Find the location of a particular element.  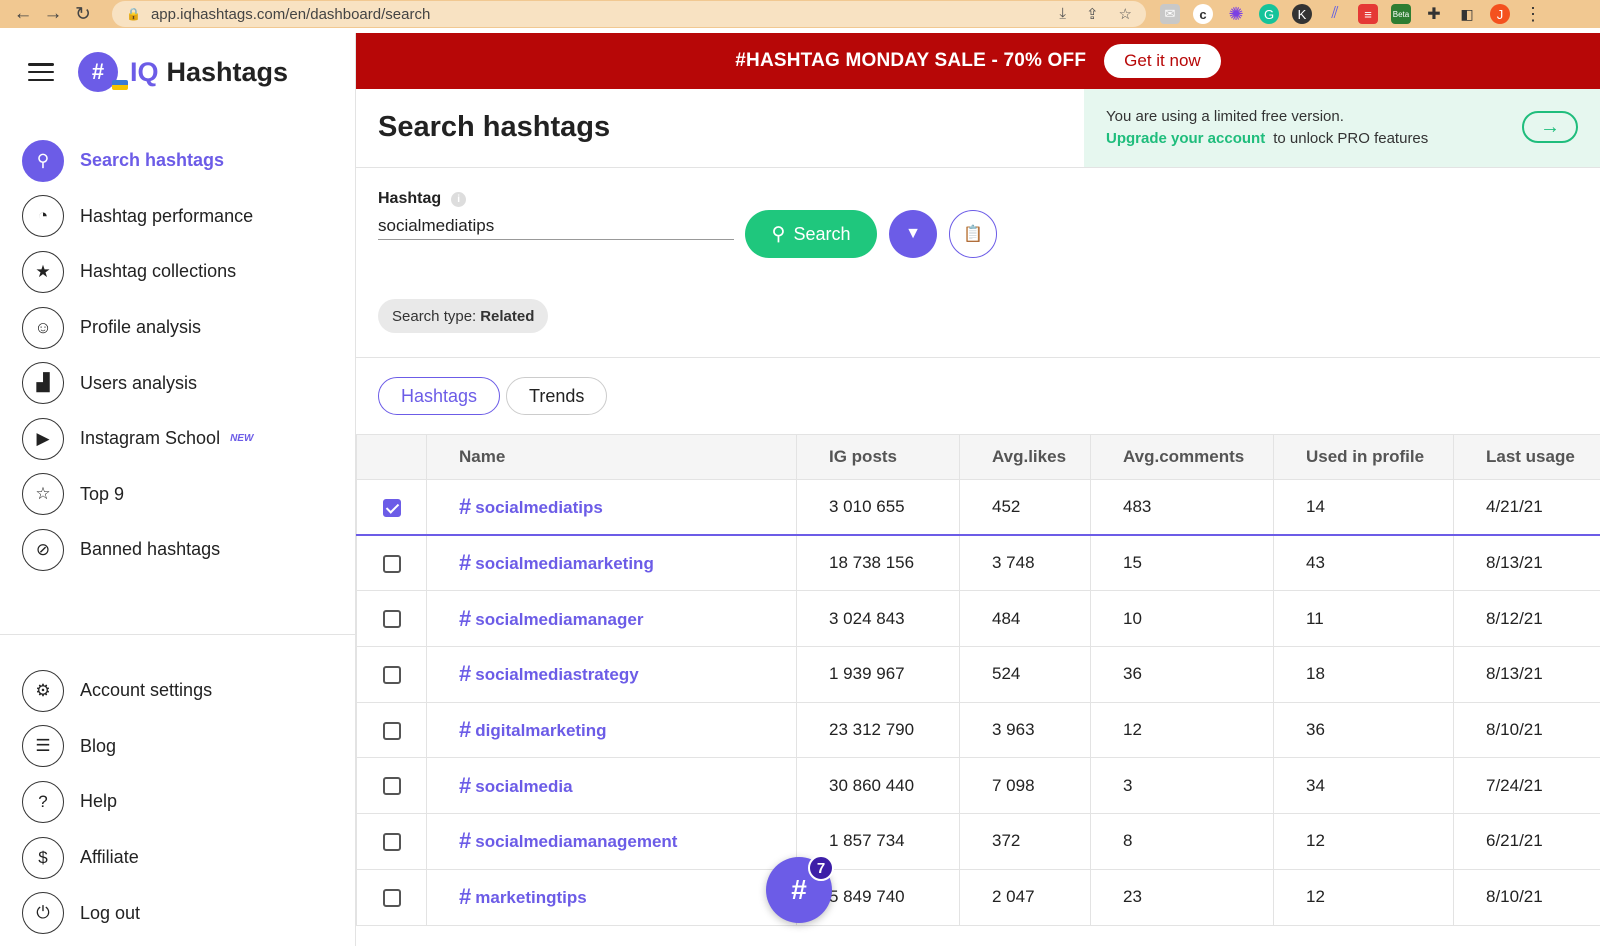

info-icon: i is located at coordinates (459, 199).